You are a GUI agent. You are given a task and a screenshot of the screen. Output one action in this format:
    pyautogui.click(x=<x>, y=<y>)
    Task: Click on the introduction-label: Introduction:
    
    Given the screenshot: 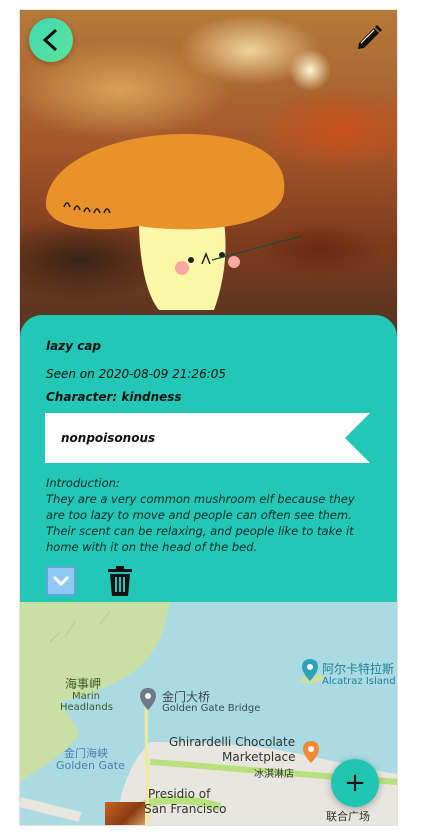 What is the action you would take?
    pyautogui.click(x=83, y=483)
    